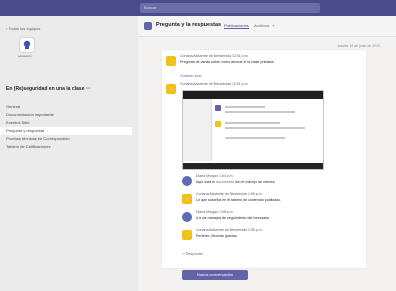  I want to click on channel-documentation: Documentación importante, so click(30, 114).